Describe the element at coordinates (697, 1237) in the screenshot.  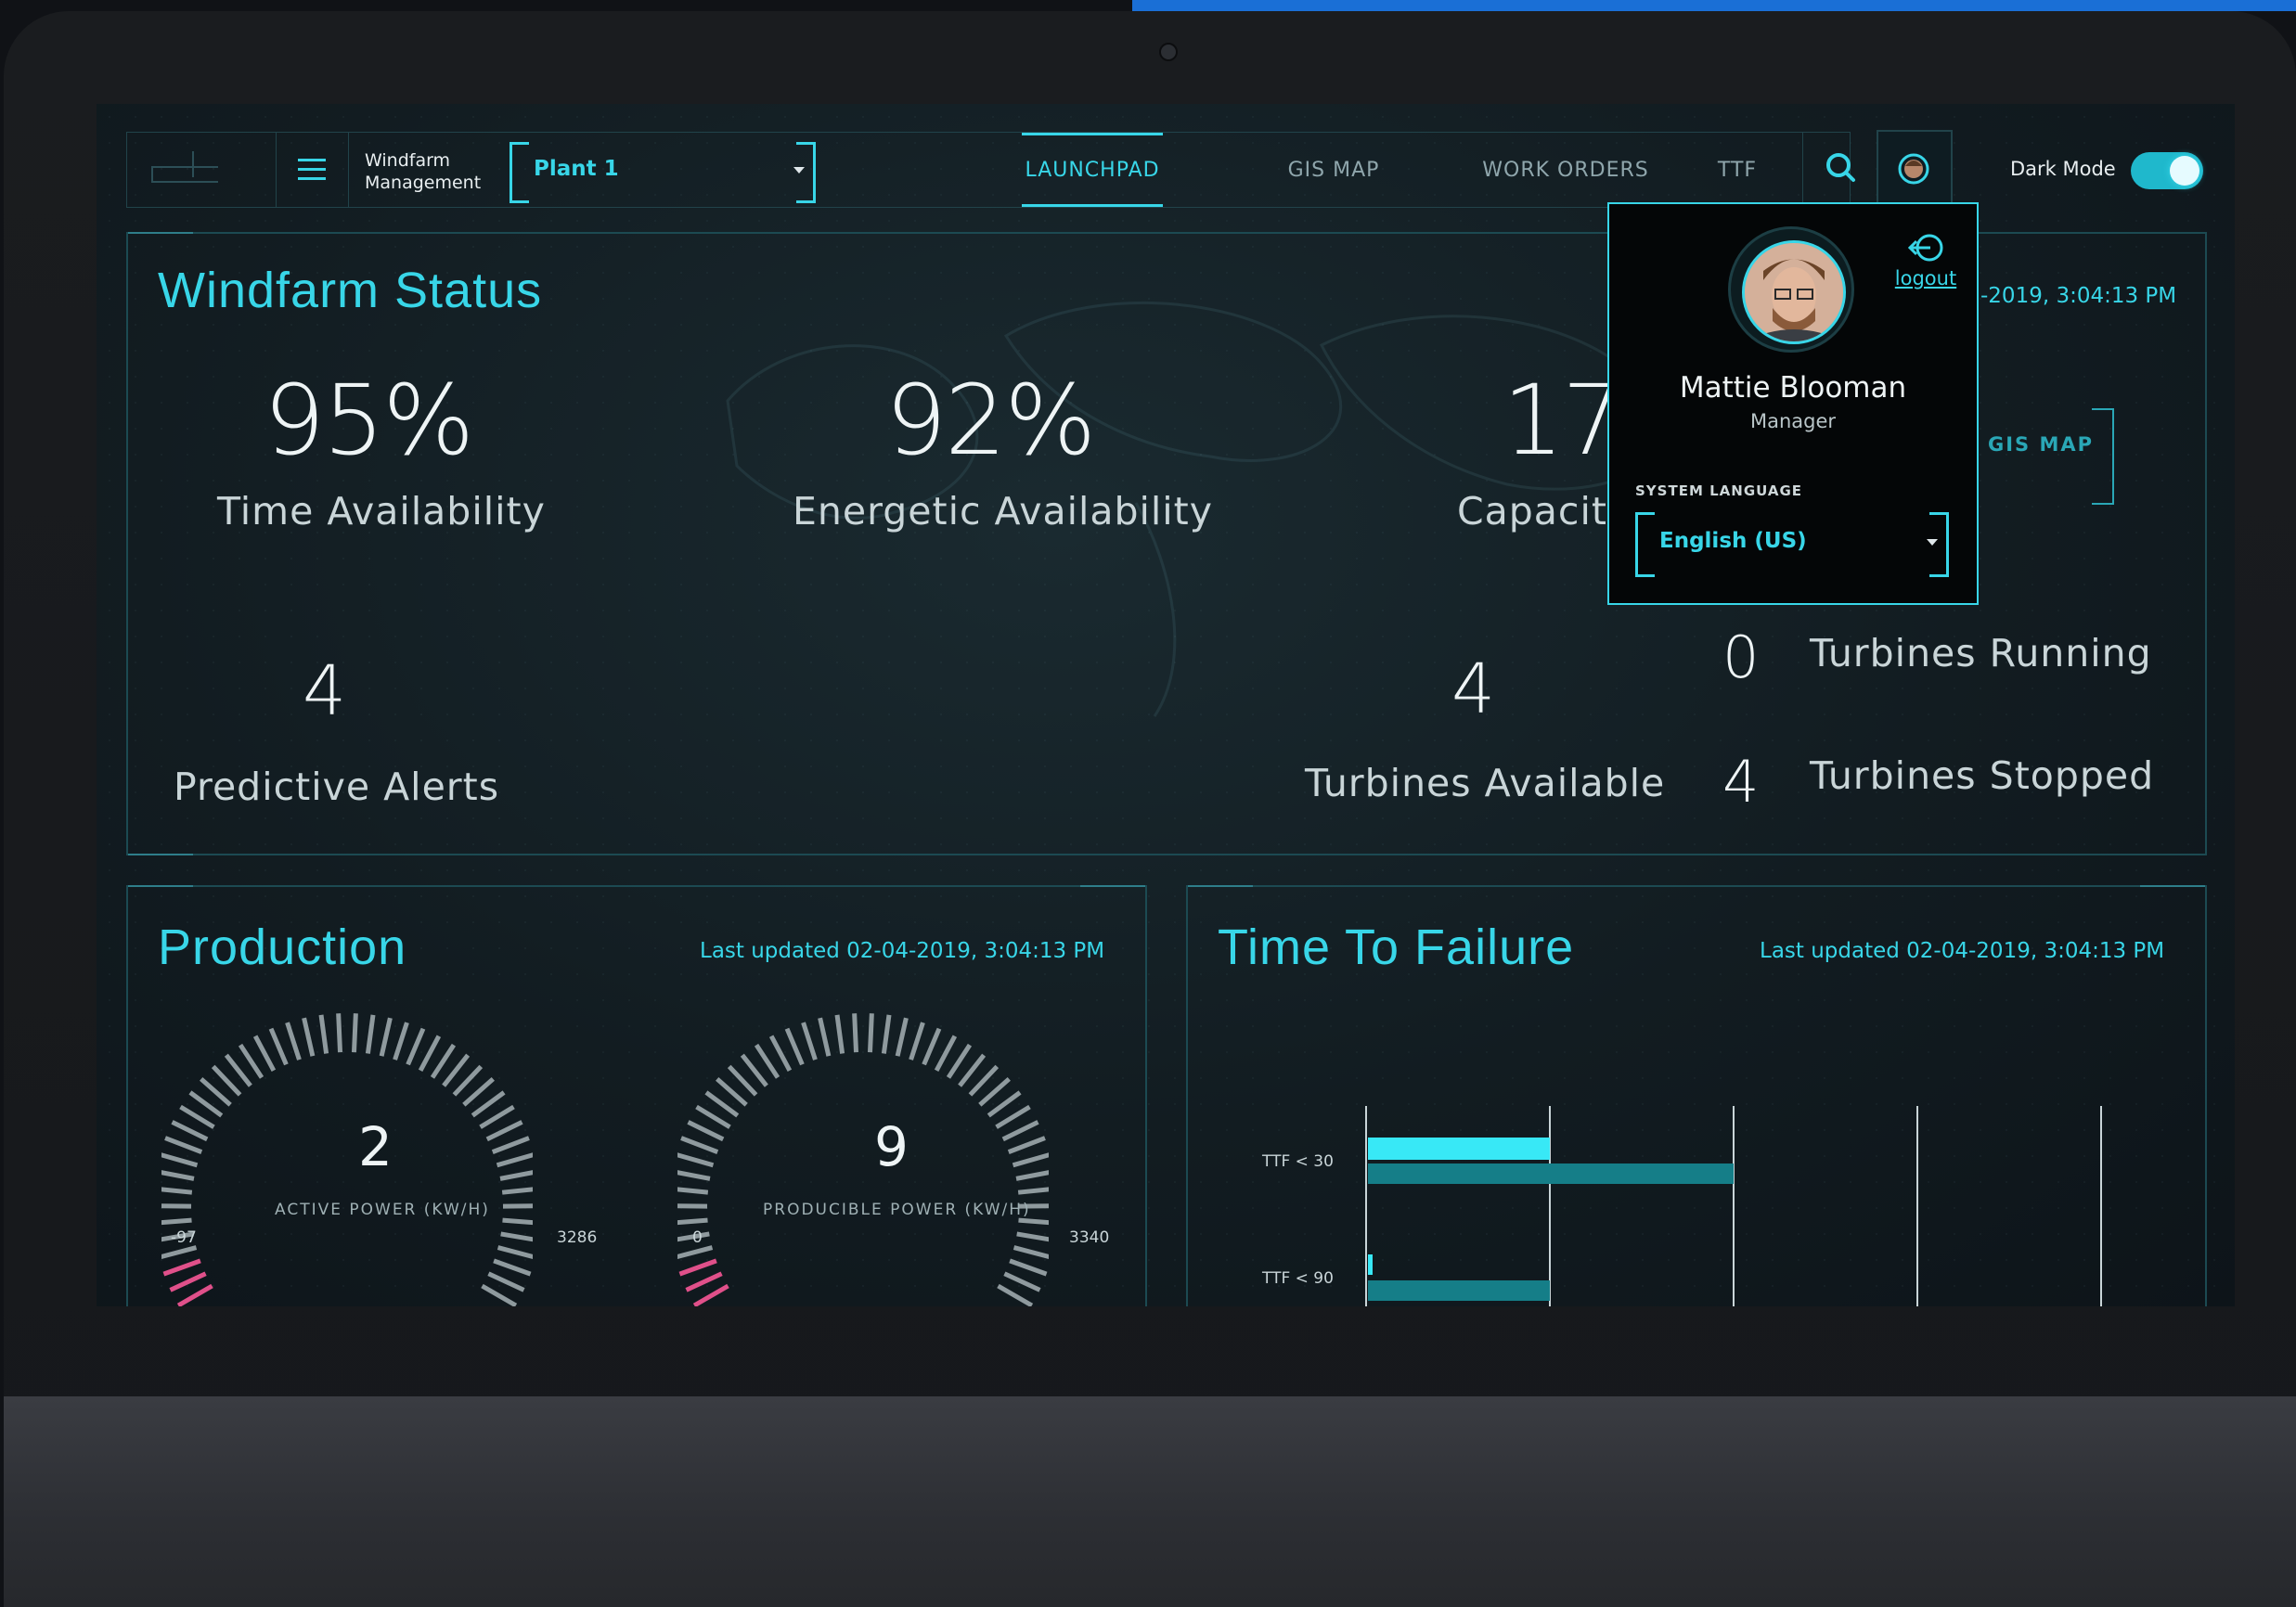
I see `producible-power-min: 0` at that location.